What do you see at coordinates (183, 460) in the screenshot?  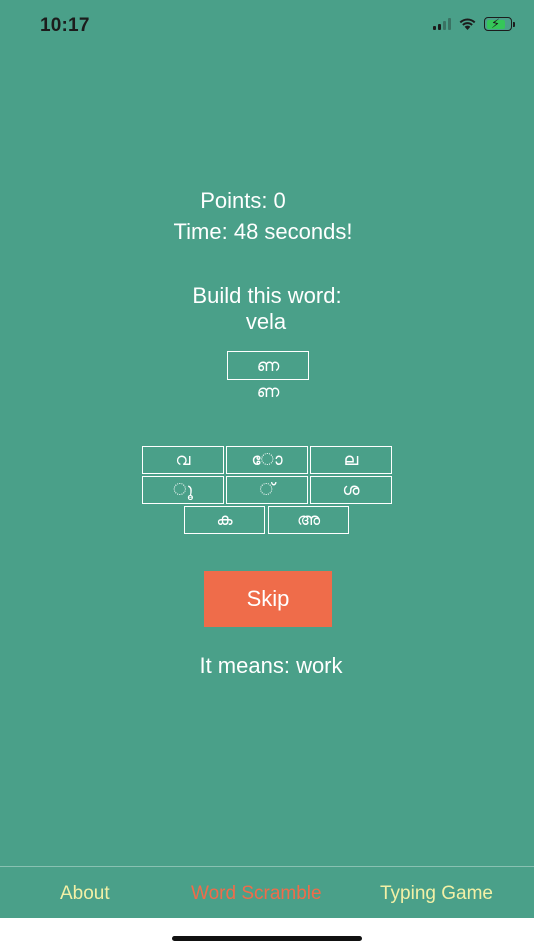 I see `letter-tile: വ` at bounding box center [183, 460].